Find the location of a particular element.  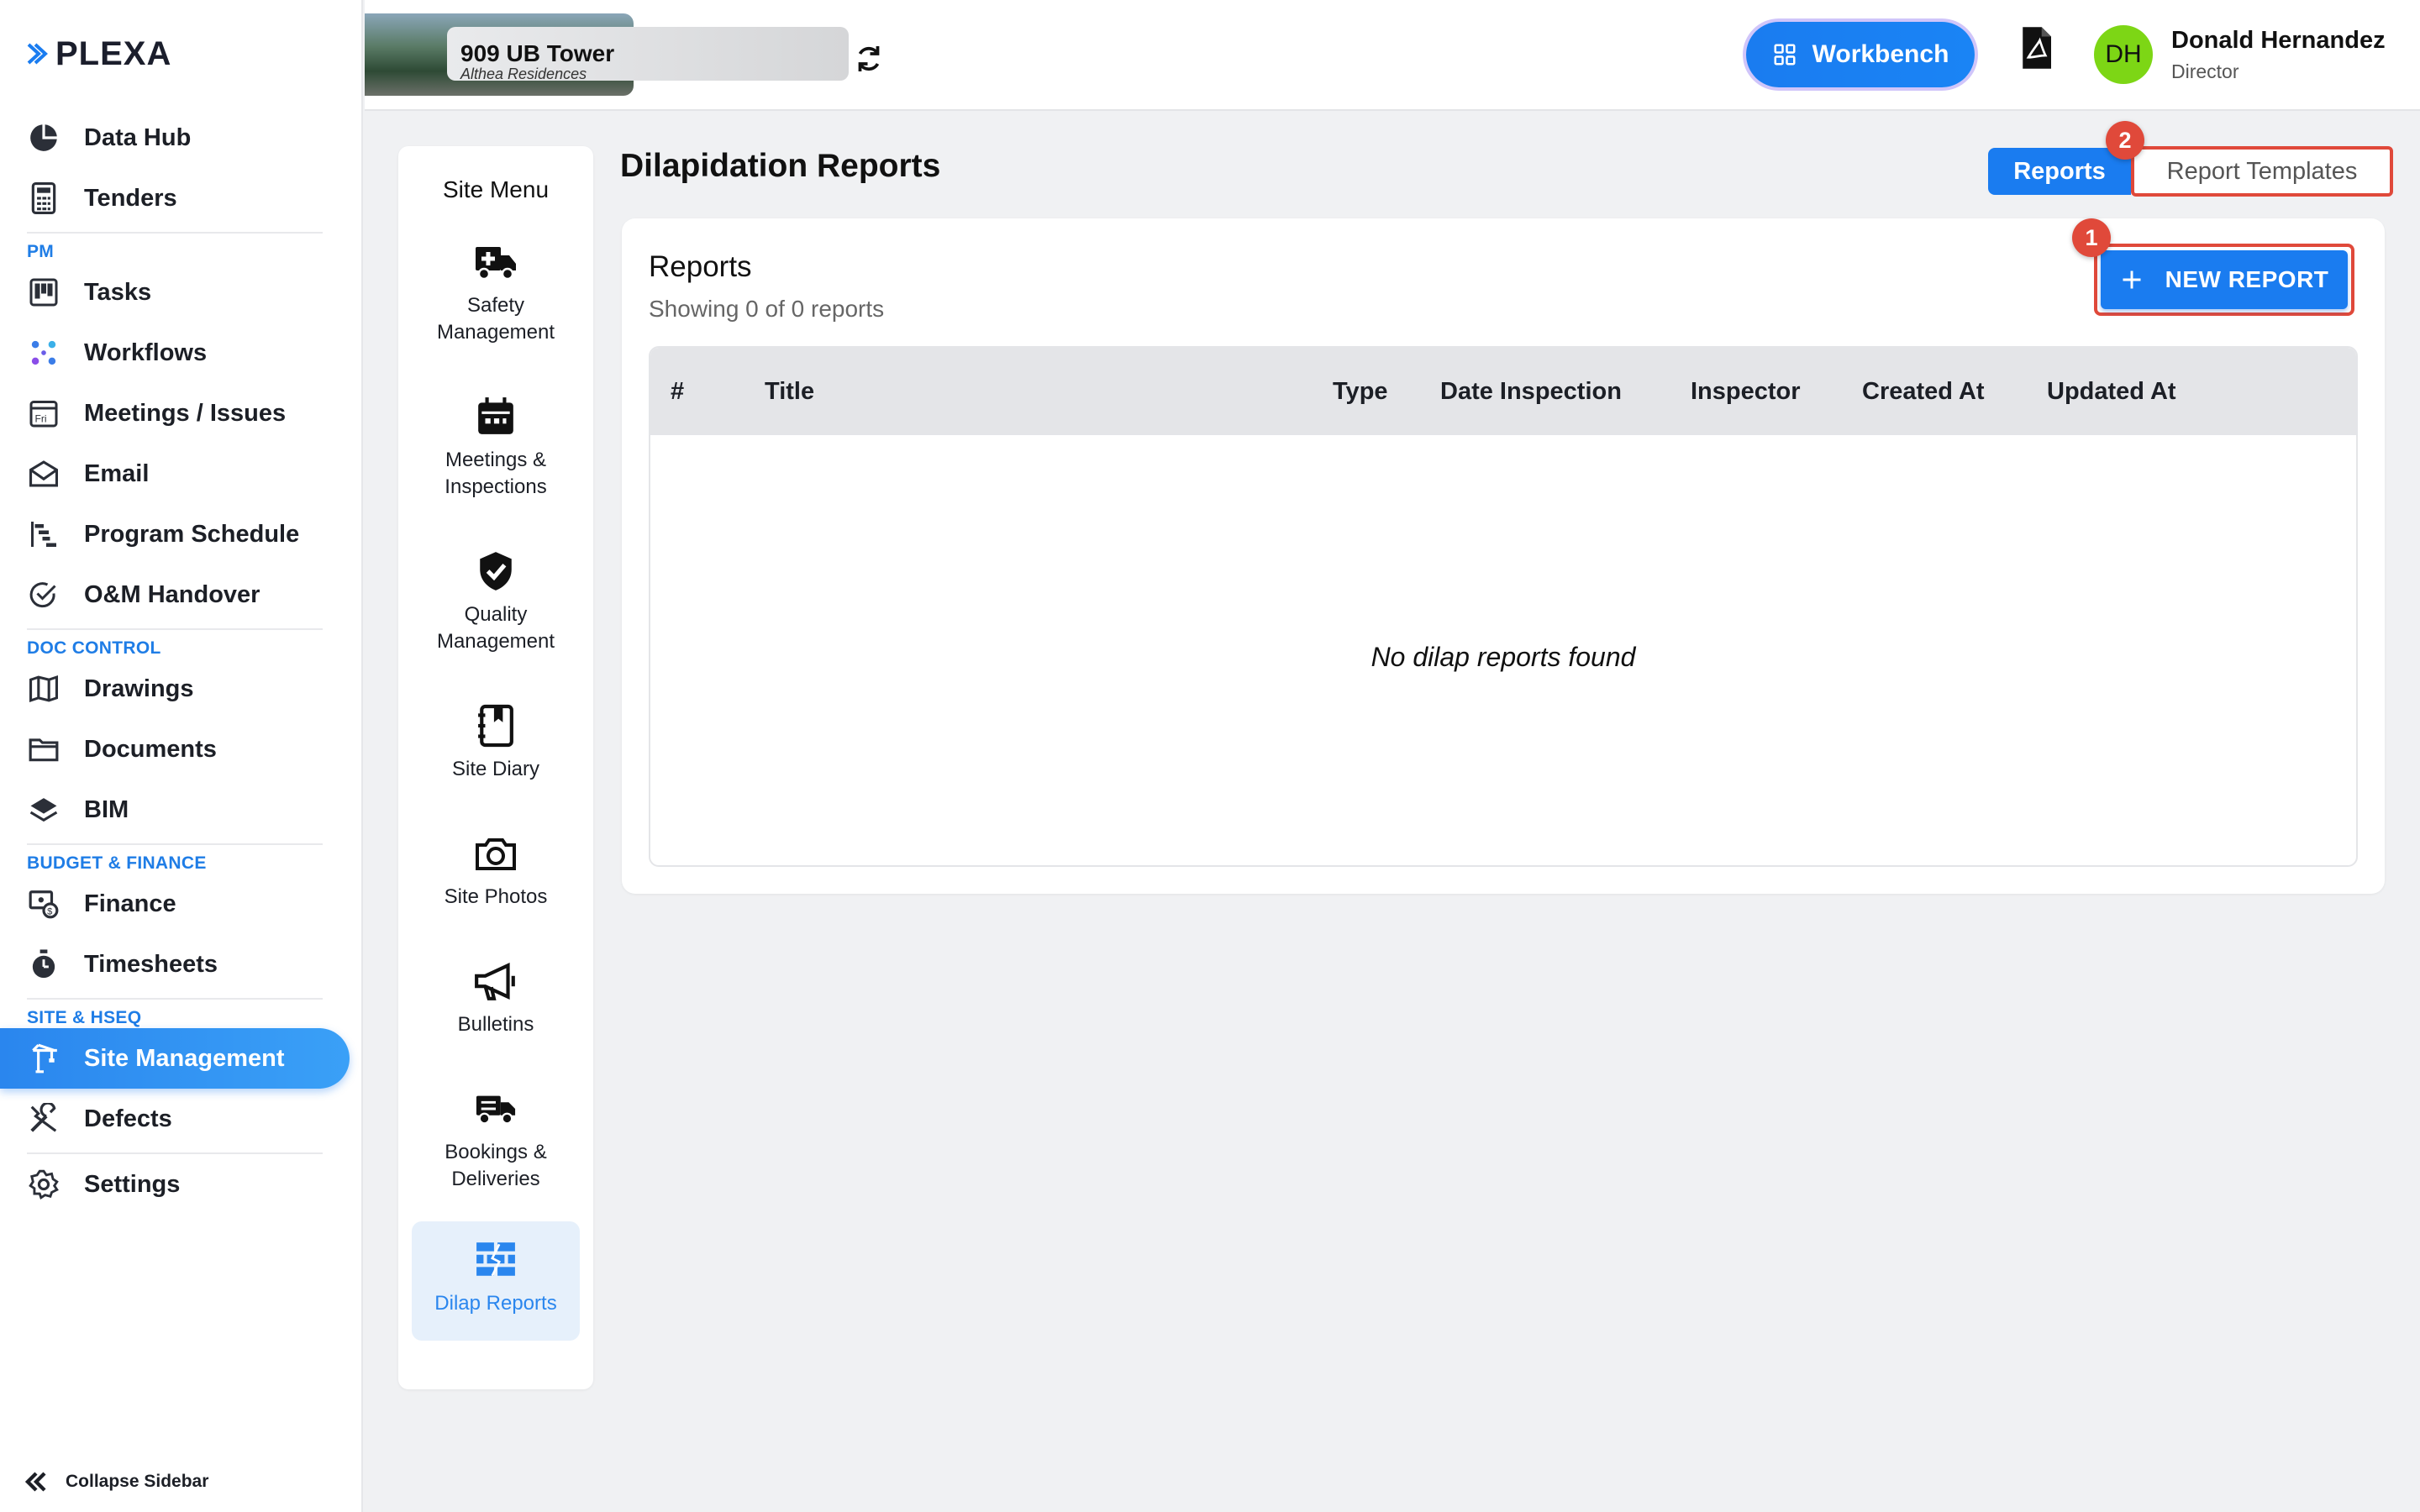

card-title: Reports is located at coordinates (701, 266).